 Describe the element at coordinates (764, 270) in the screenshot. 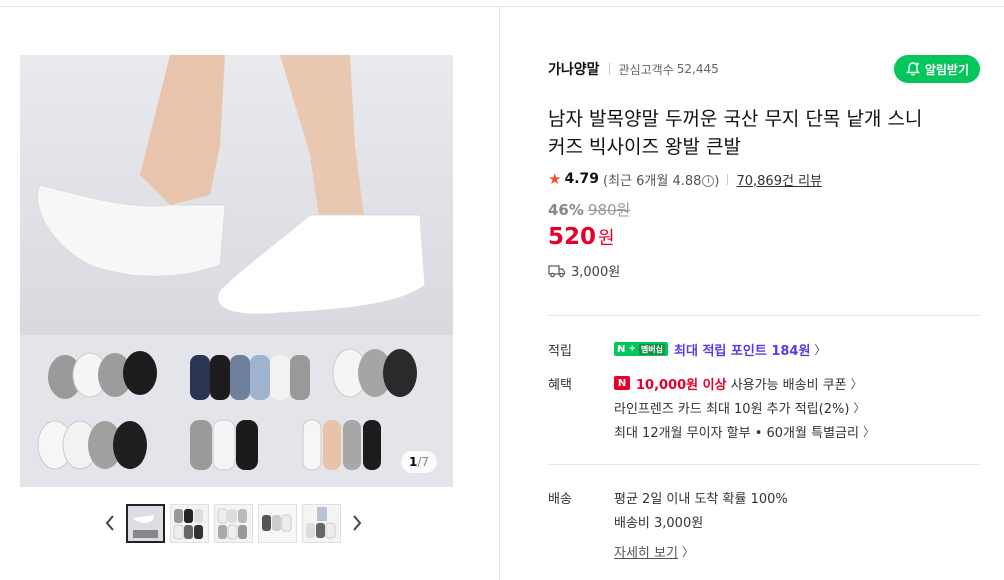

I see `shipping-row: 3,000원` at that location.